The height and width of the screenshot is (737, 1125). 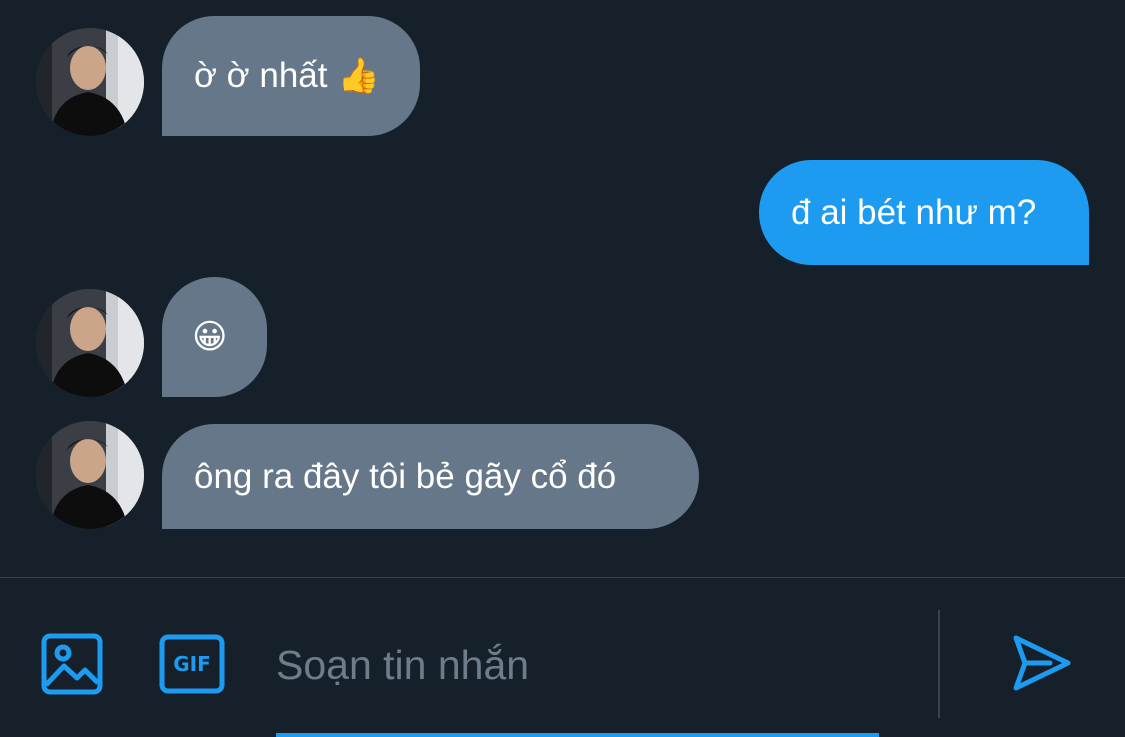 I want to click on compose-input-underline, so click(x=577, y=735).